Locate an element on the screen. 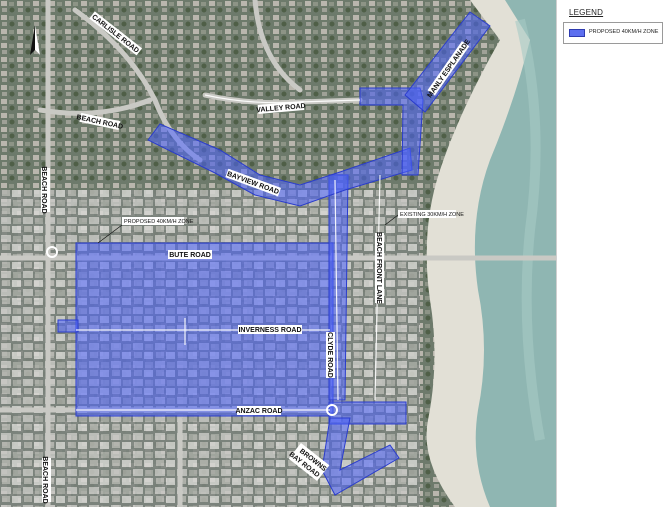  label-clyde-road: CLYDE ROAD is located at coordinates (329, 355).